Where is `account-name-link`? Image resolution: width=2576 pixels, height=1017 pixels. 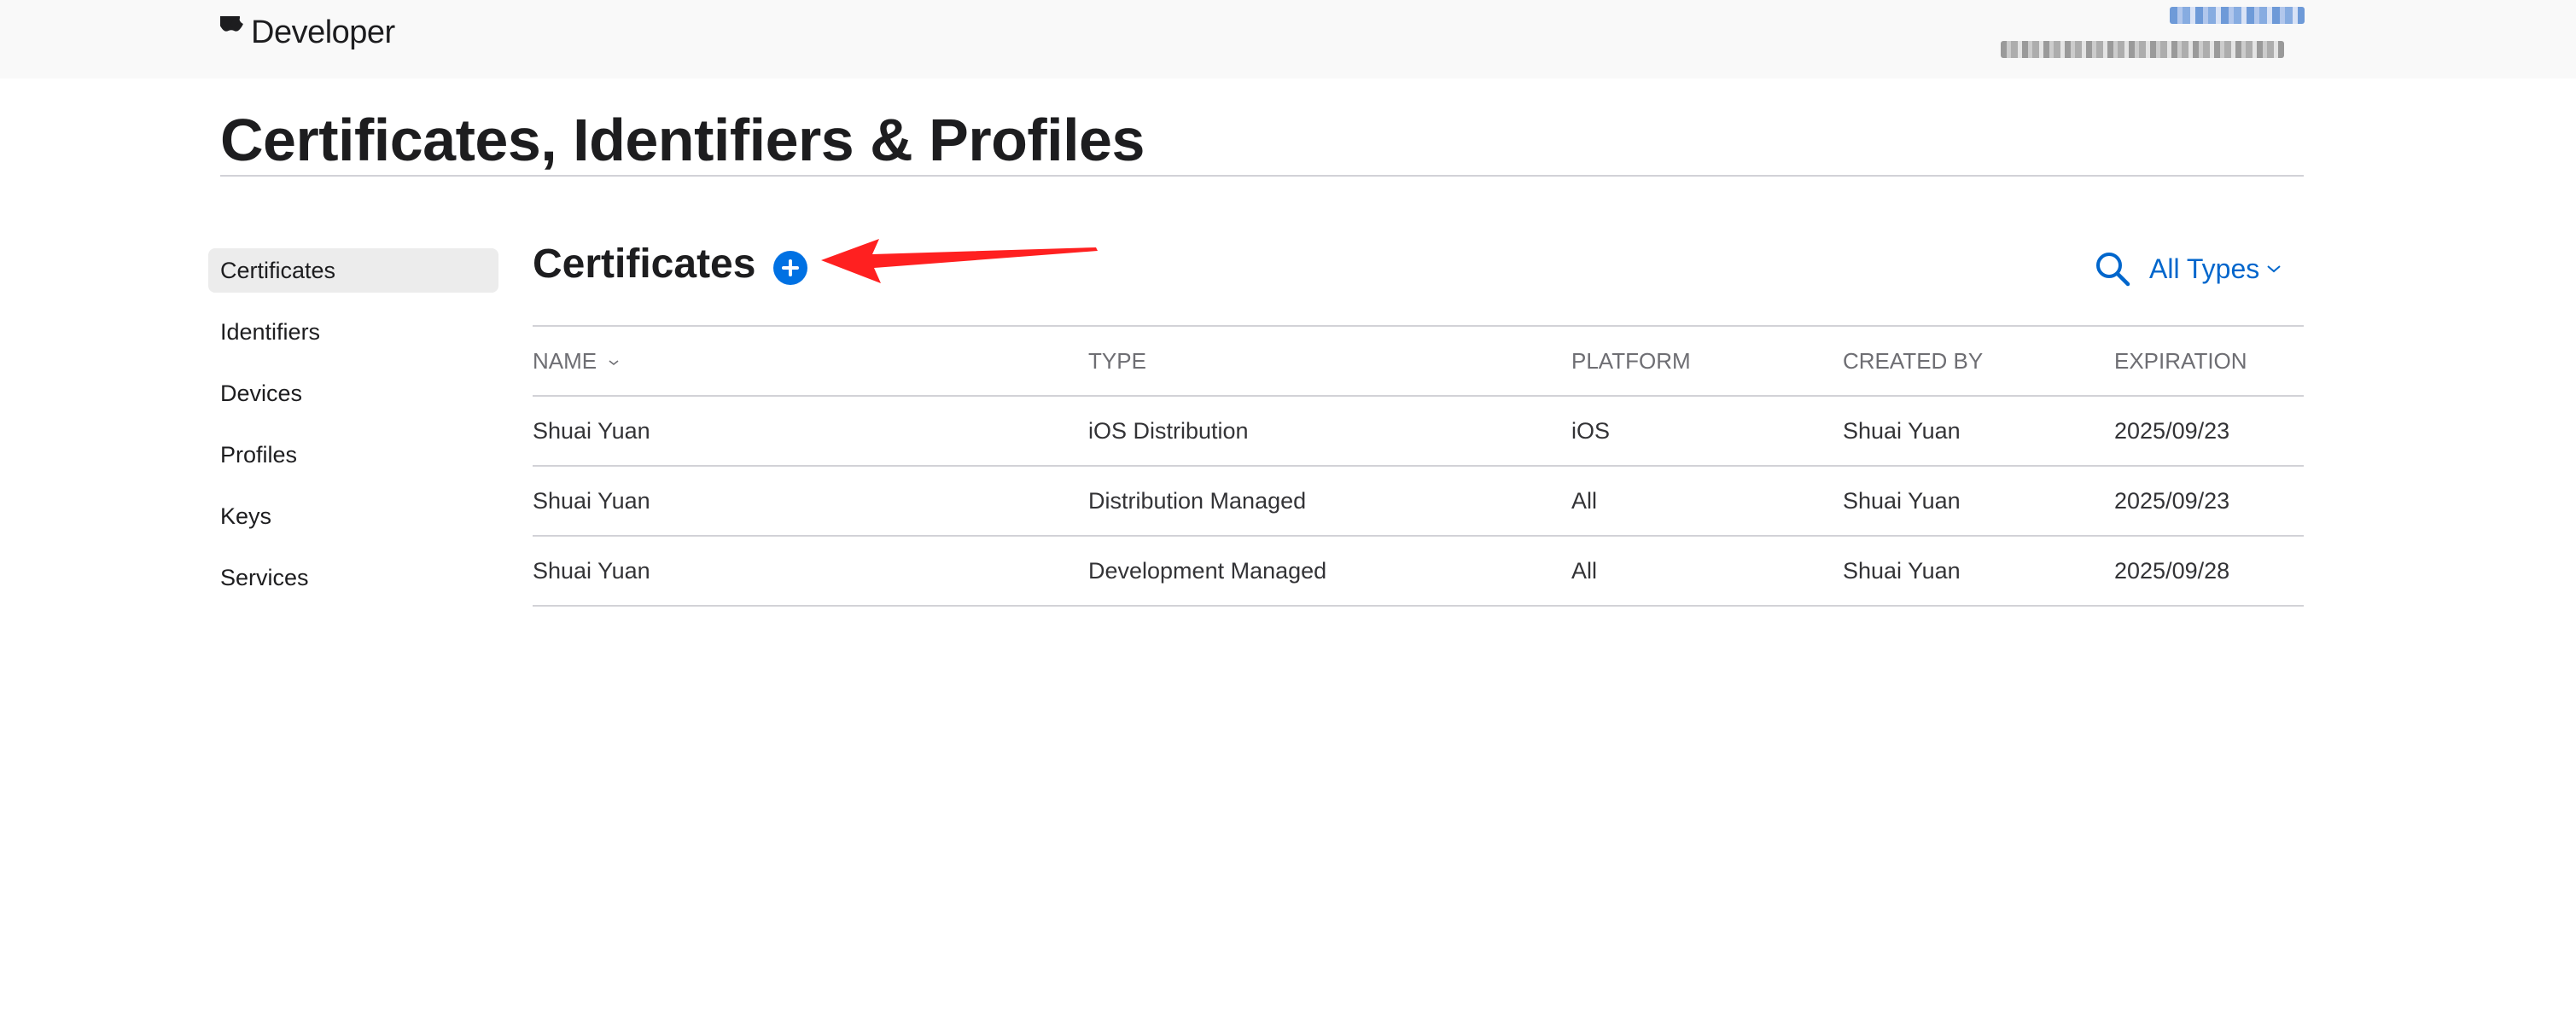 account-name-link is located at coordinates (2237, 15).